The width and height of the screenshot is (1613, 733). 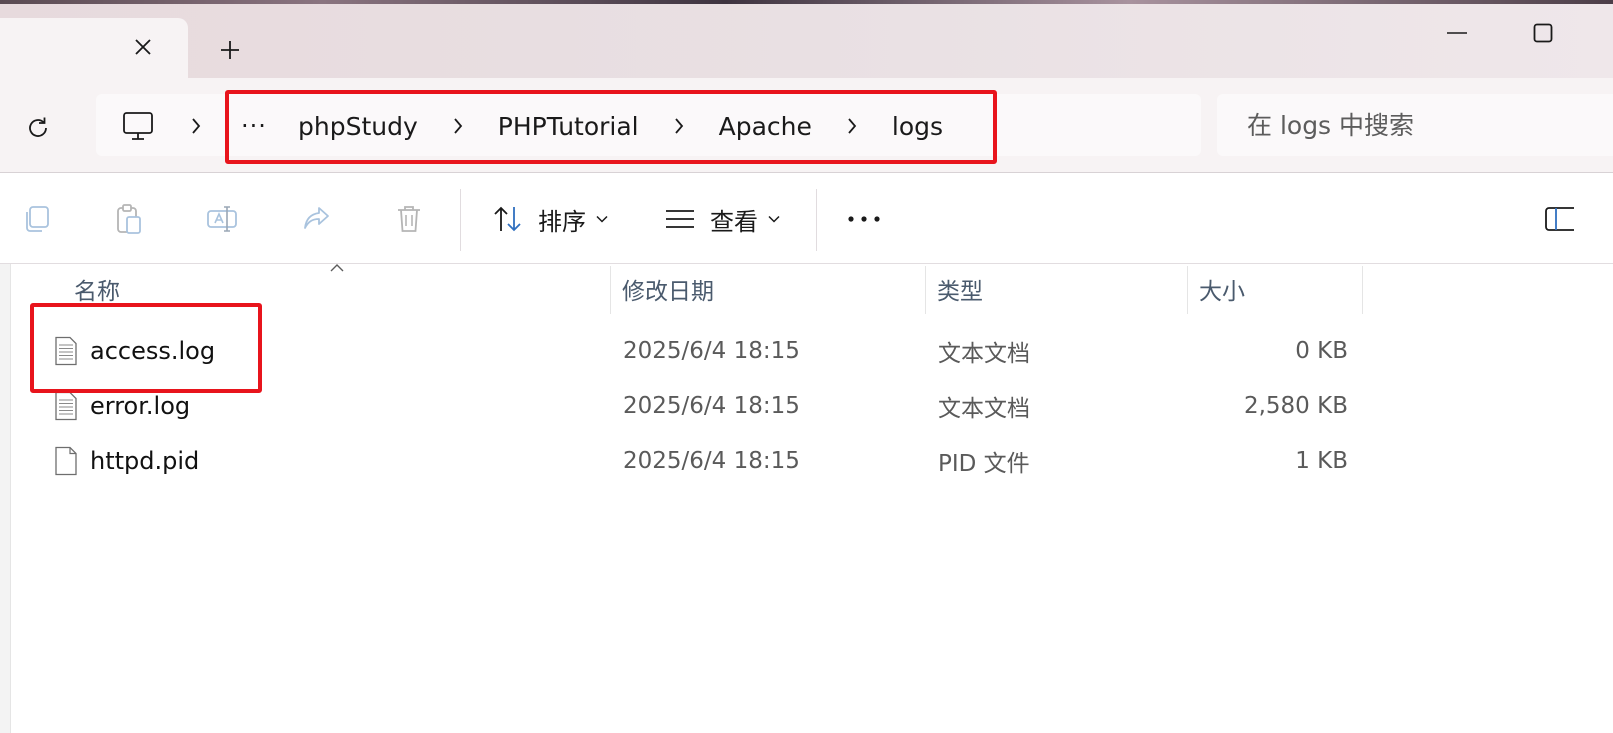 I want to click on rename-icon, so click(x=222, y=219).